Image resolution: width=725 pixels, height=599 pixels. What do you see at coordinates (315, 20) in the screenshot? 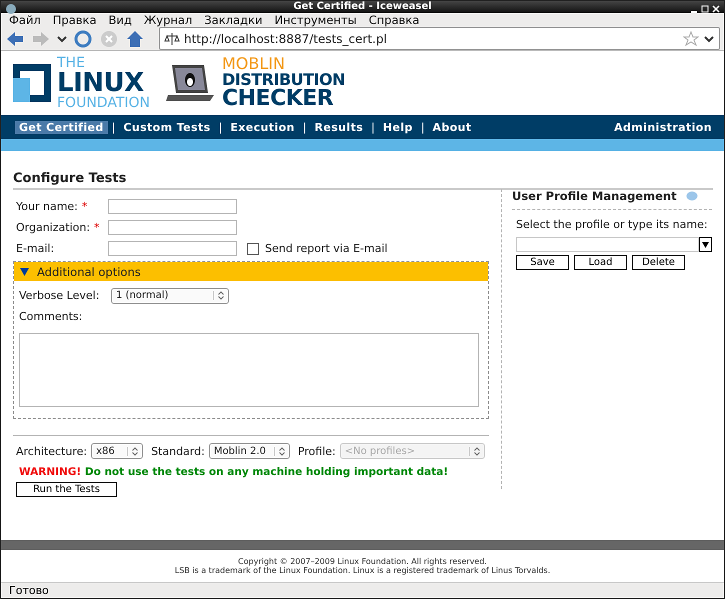
I see `menu-item: Инструменты` at bounding box center [315, 20].